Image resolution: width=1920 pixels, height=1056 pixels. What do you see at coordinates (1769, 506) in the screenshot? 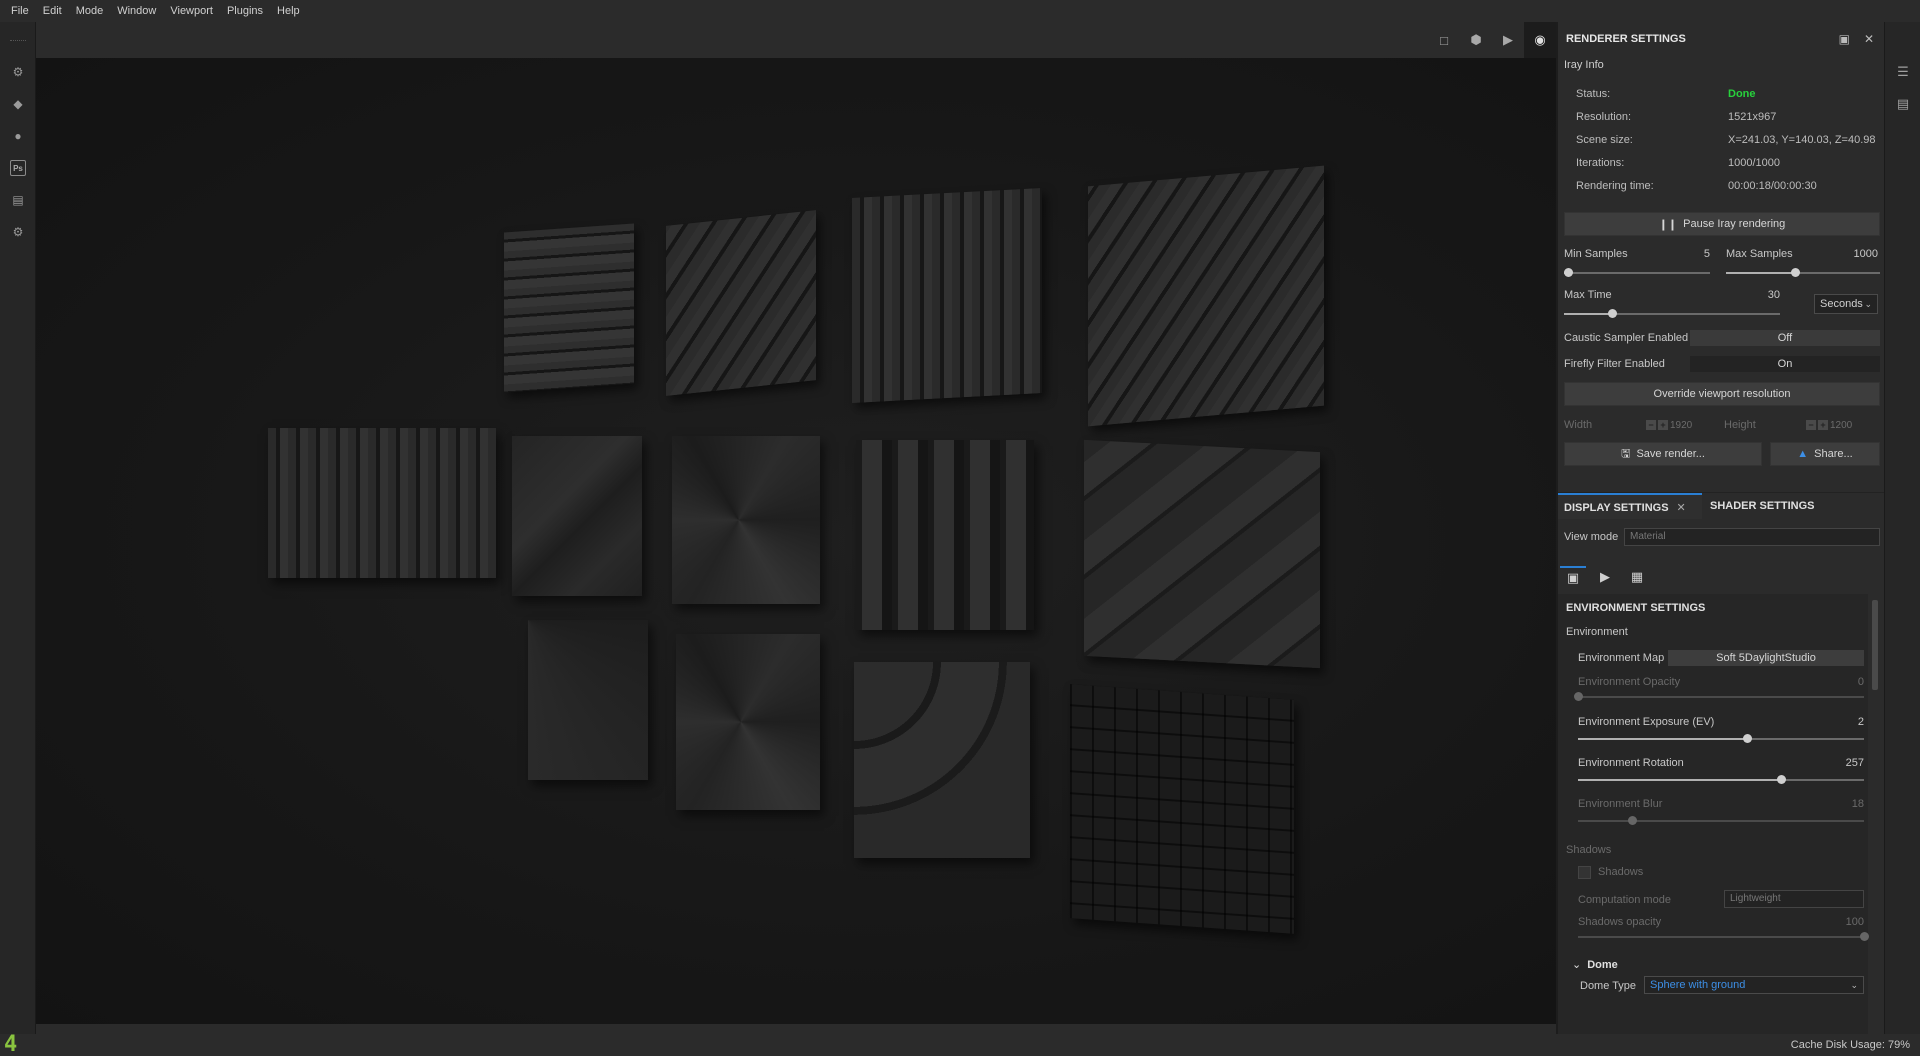
I see `tab-shader-settings: SHADER SETTINGS` at bounding box center [1769, 506].